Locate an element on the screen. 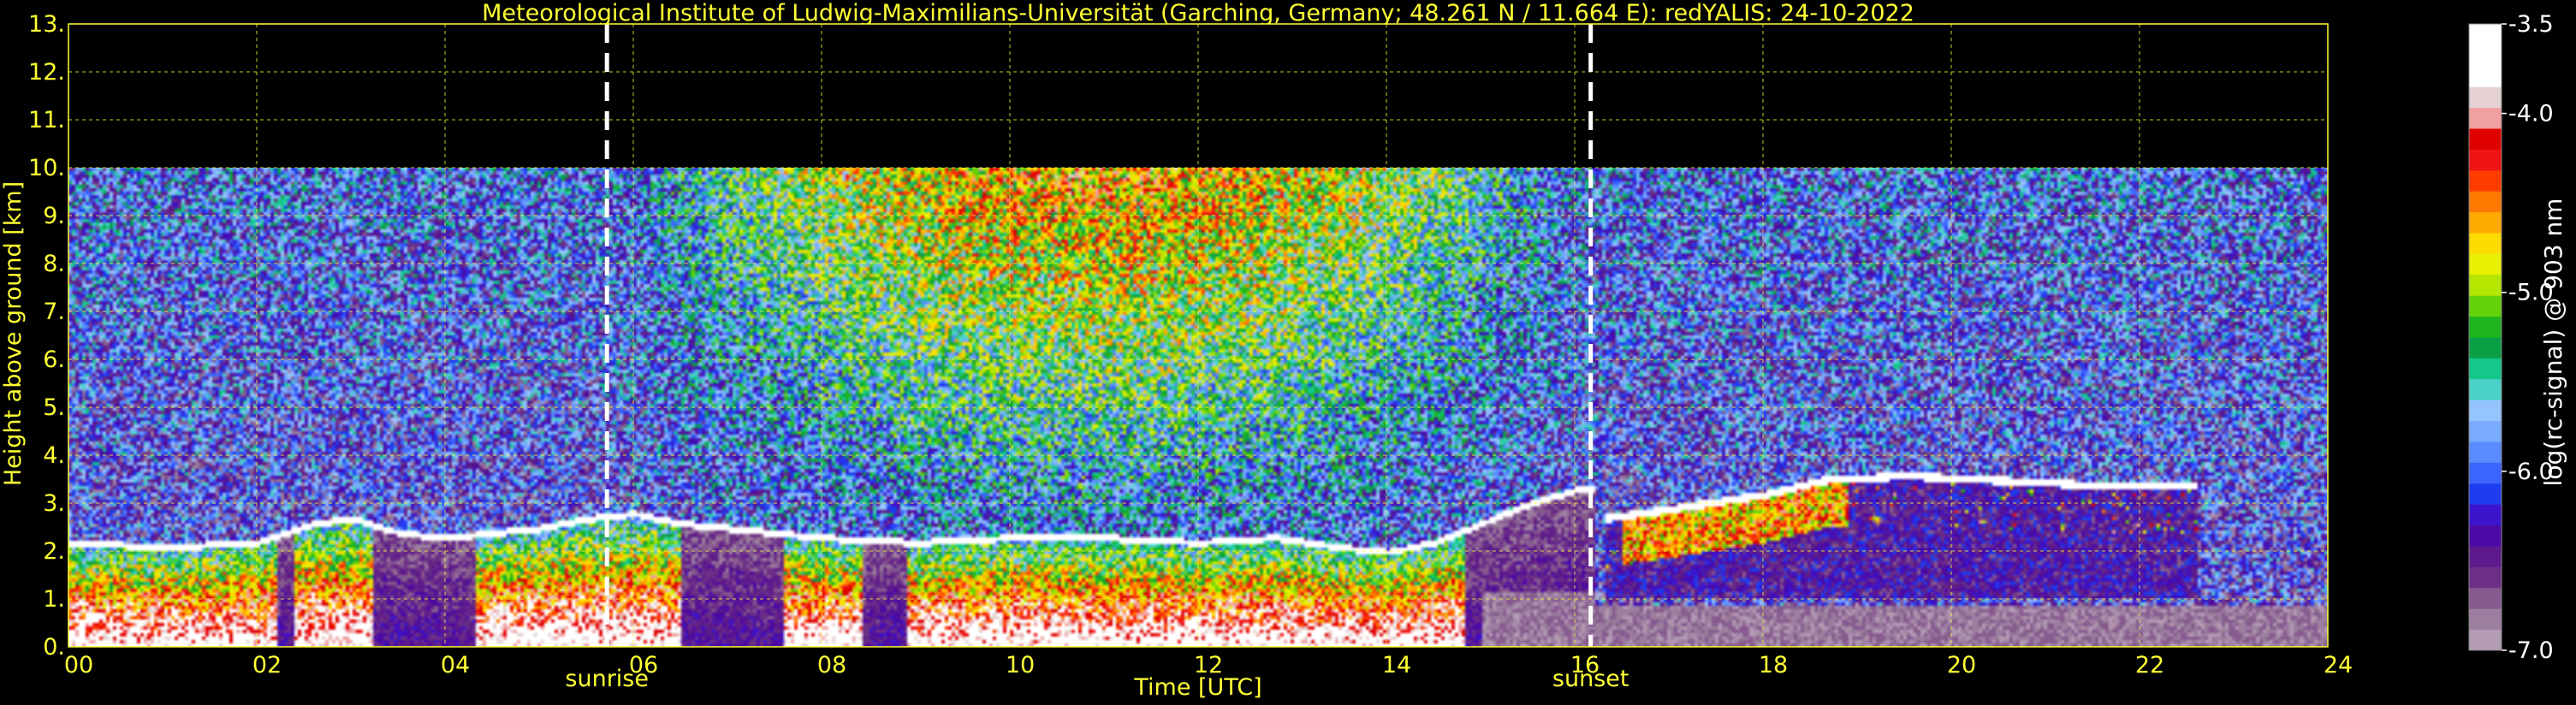  colorbar-label: log(rc-signal) @ 903 nm is located at coordinates (2553, 342).